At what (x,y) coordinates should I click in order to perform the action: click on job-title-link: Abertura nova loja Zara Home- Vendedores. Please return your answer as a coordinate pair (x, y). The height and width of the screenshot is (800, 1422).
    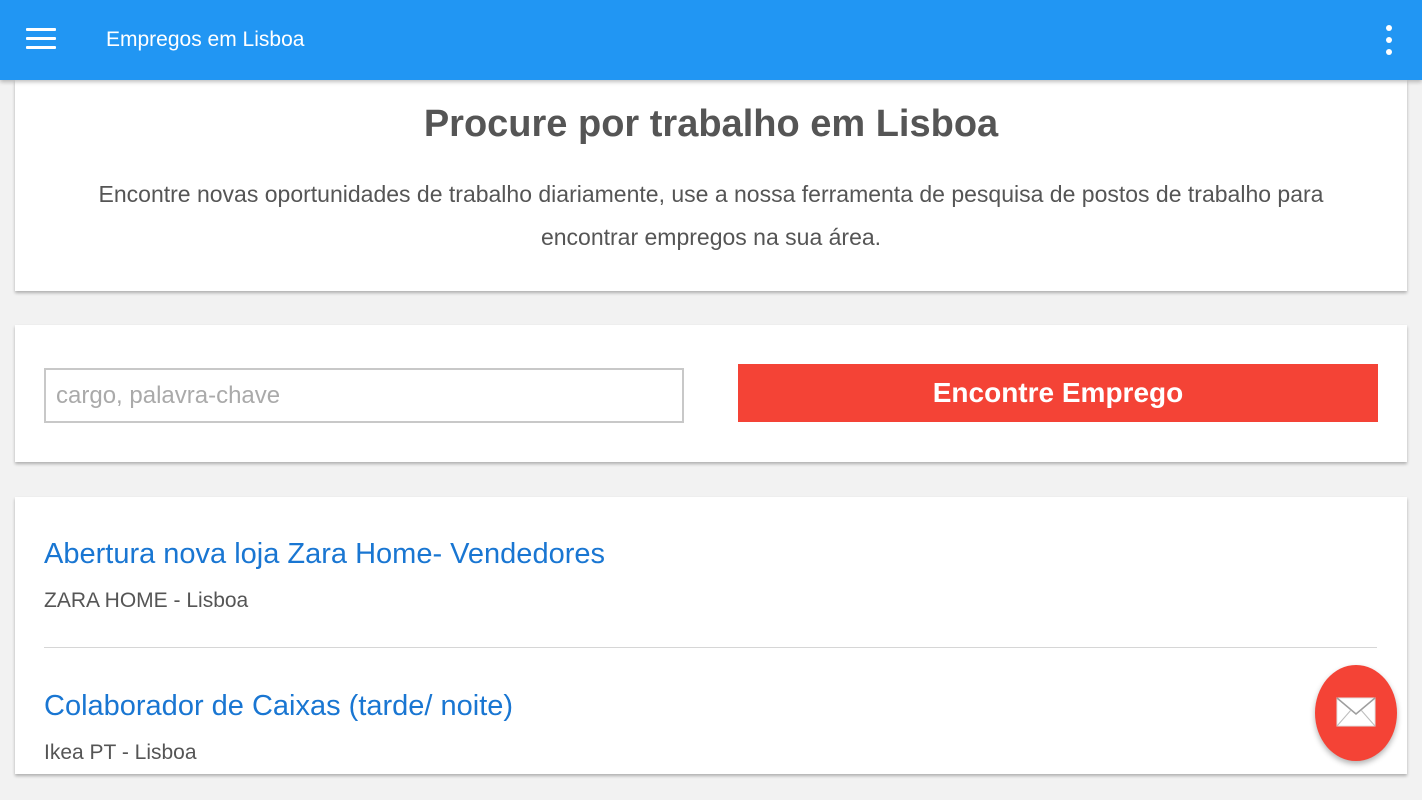
    Looking at the image, I should click on (324, 554).